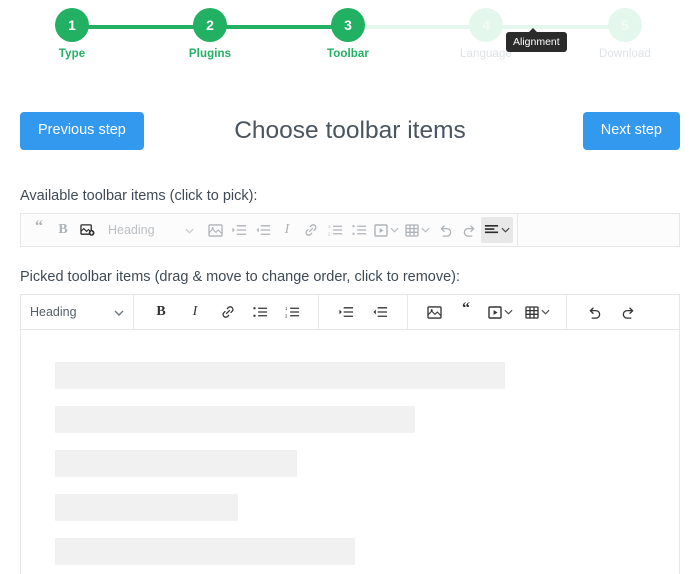 The width and height of the screenshot is (700, 574). I want to click on stepper-item-type: 1 Type, so click(72, 34).